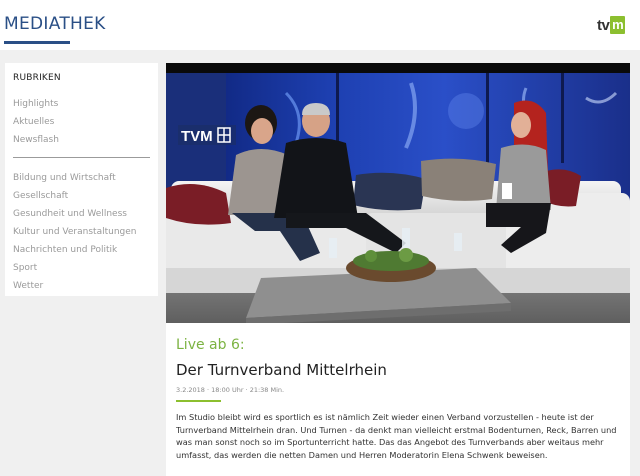 Image resolution: width=640 pixels, height=476 pixels. Describe the element at coordinates (64, 178) in the screenshot. I see `sidebar-item-bildung-und-wirtschaft: Bildung und Wirtschaft` at that location.